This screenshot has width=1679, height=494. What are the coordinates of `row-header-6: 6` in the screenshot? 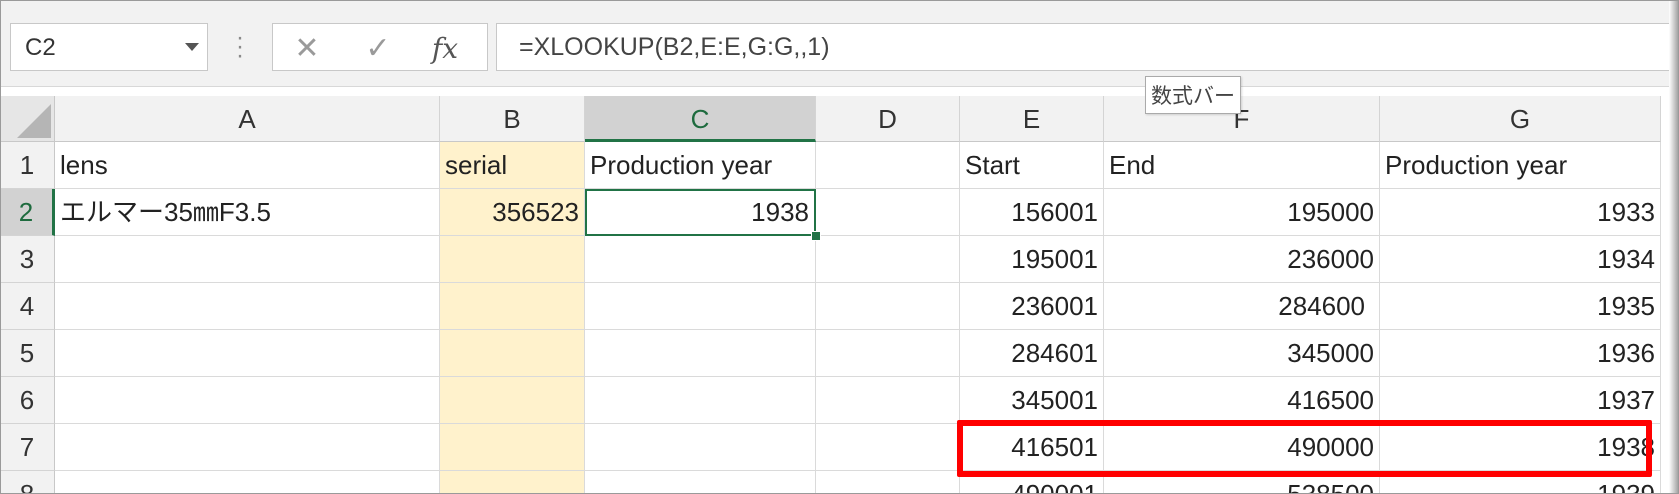 It's located at (27, 400).